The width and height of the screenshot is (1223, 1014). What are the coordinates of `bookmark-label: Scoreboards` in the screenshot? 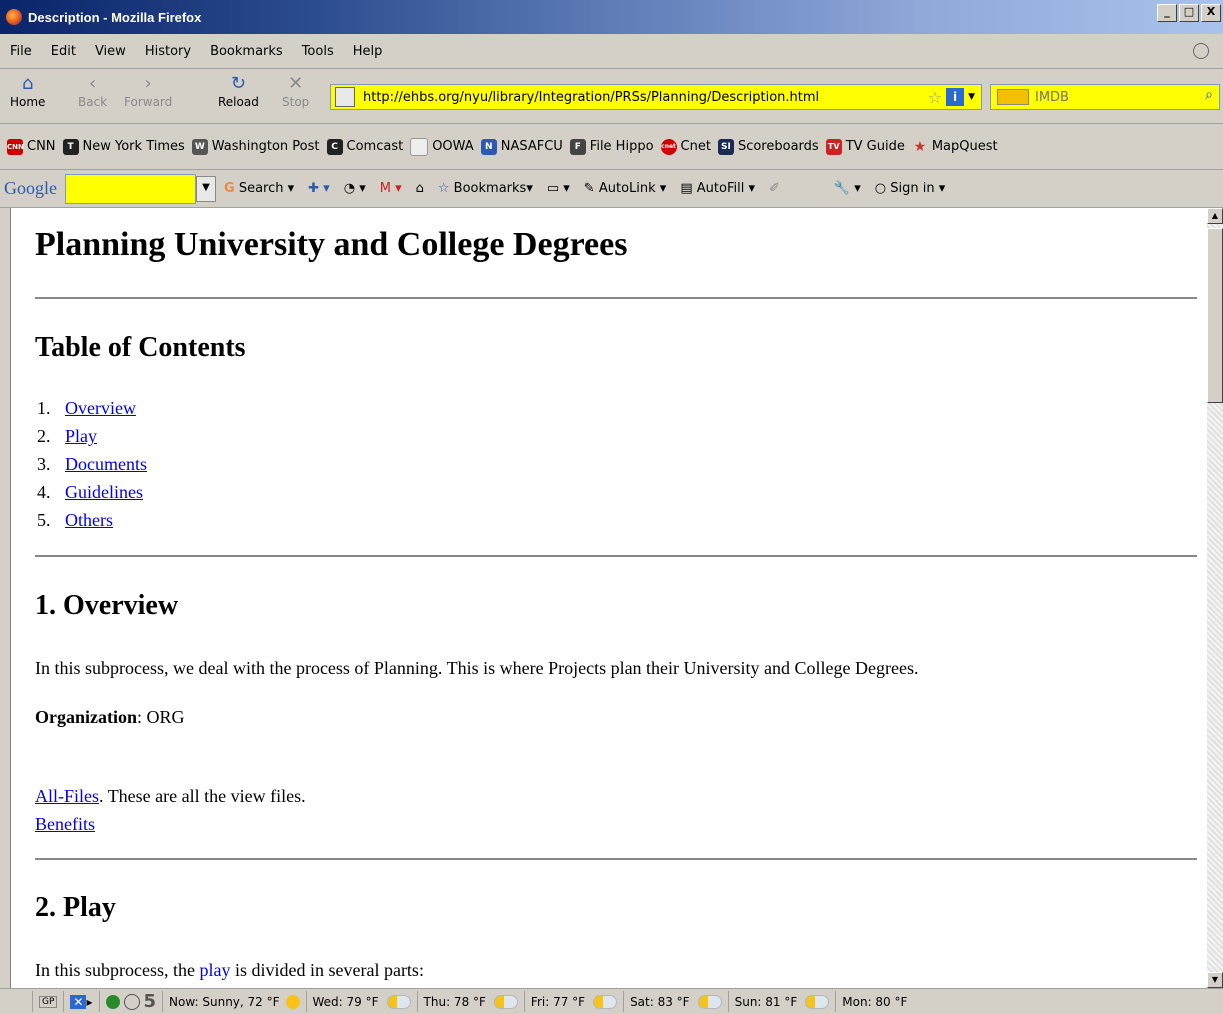 It's located at (778, 146).